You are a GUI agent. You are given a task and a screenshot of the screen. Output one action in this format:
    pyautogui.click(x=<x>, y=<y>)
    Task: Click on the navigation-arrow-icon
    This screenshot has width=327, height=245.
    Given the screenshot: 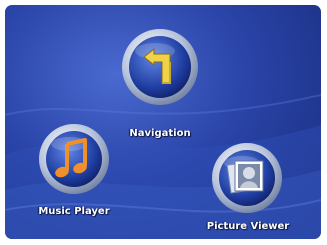 What is the action you would take?
    pyautogui.click(x=157, y=65)
    